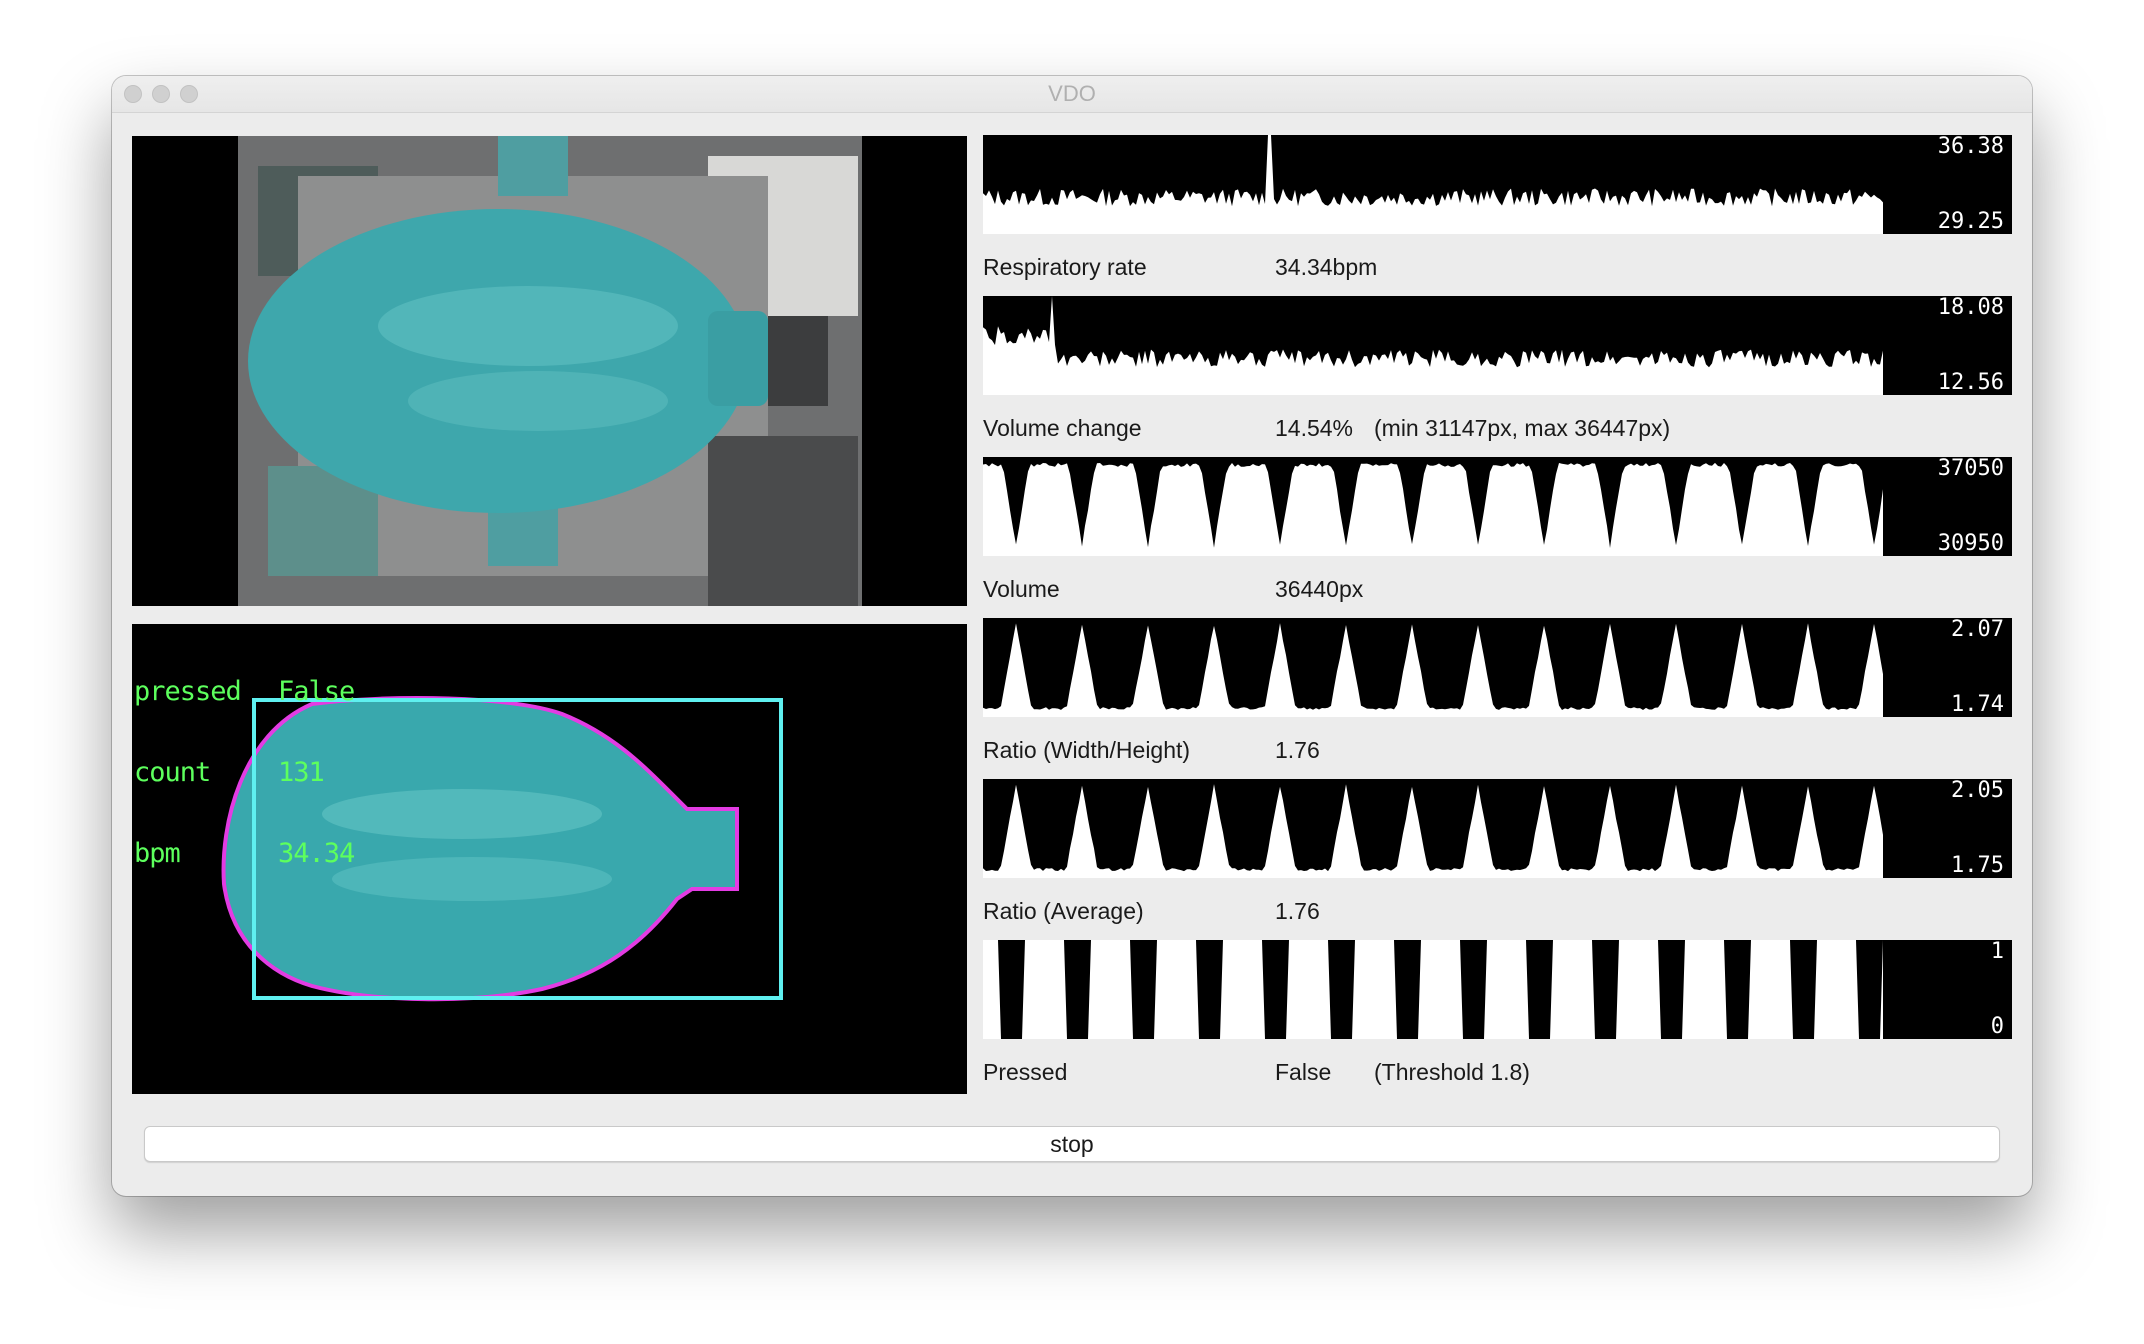 The width and height of the screenshot is (2144, 1344). Describe the element at coordinates (549, 859) in the screenshot. I see `processed-feed: pressed count bpm False 131 34.34` at that location.